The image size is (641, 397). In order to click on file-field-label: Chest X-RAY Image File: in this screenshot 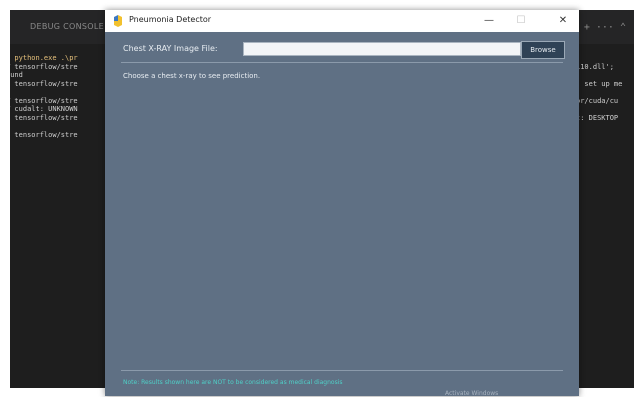, I will do `click(170, 48)`.